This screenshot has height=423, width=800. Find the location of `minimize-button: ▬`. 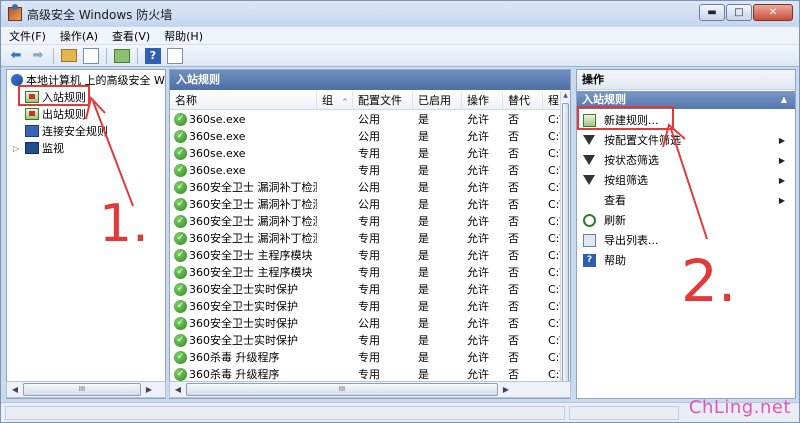

minimize-button: ▬ is located at coordinates (712, 12).